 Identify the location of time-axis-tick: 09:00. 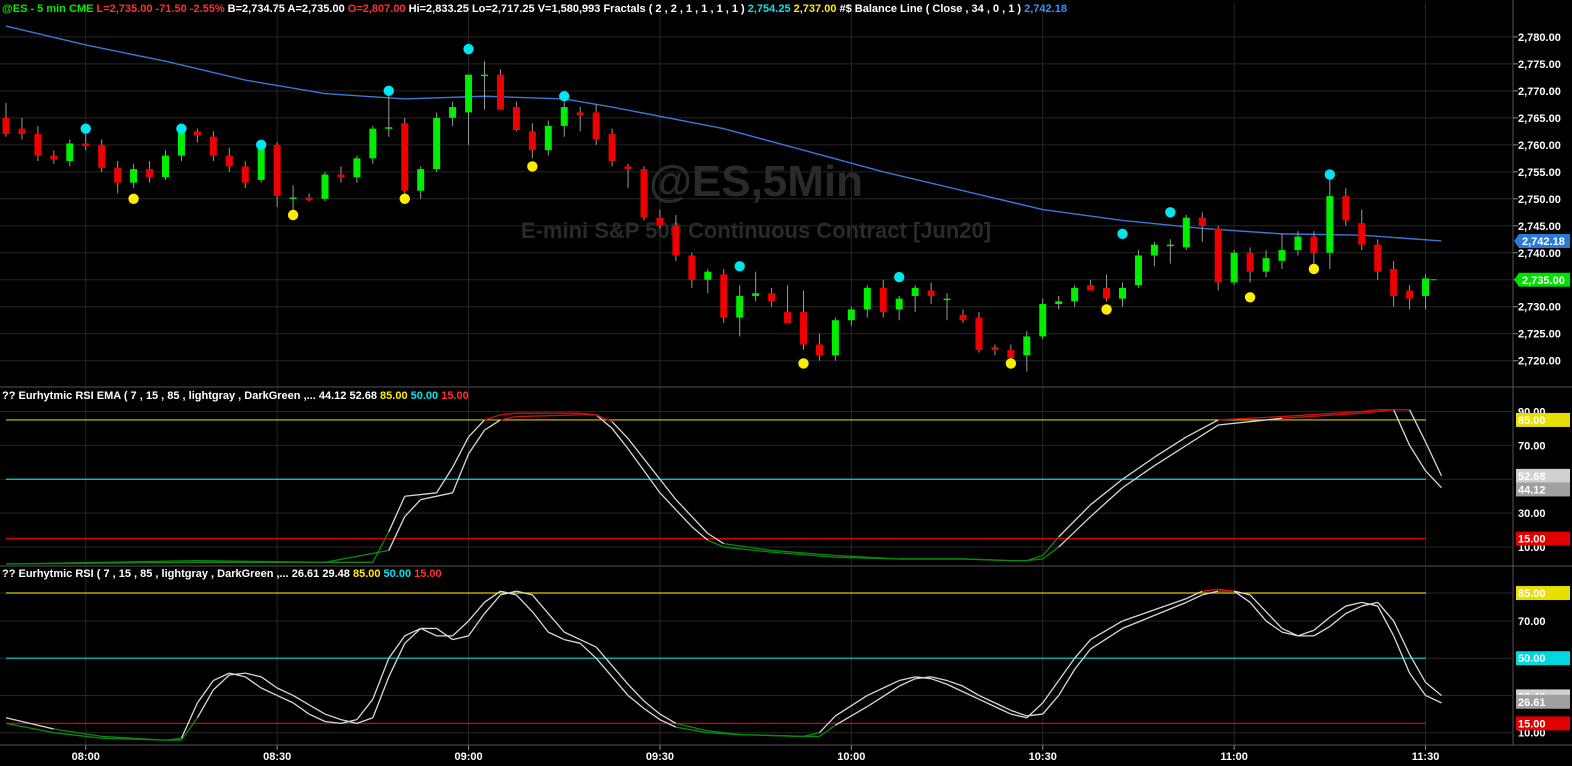
(468, 757).